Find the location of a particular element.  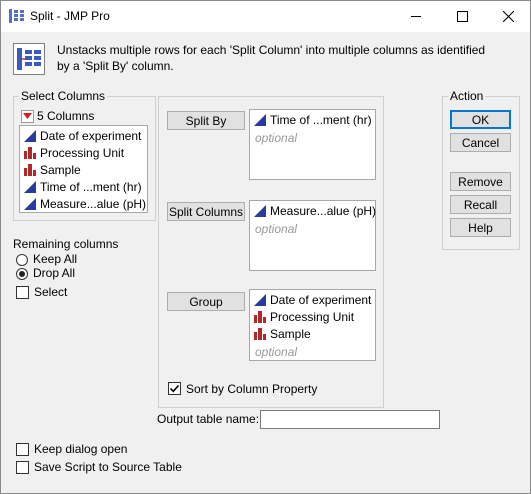

minimize-icon is located at coordinates (415, 16).